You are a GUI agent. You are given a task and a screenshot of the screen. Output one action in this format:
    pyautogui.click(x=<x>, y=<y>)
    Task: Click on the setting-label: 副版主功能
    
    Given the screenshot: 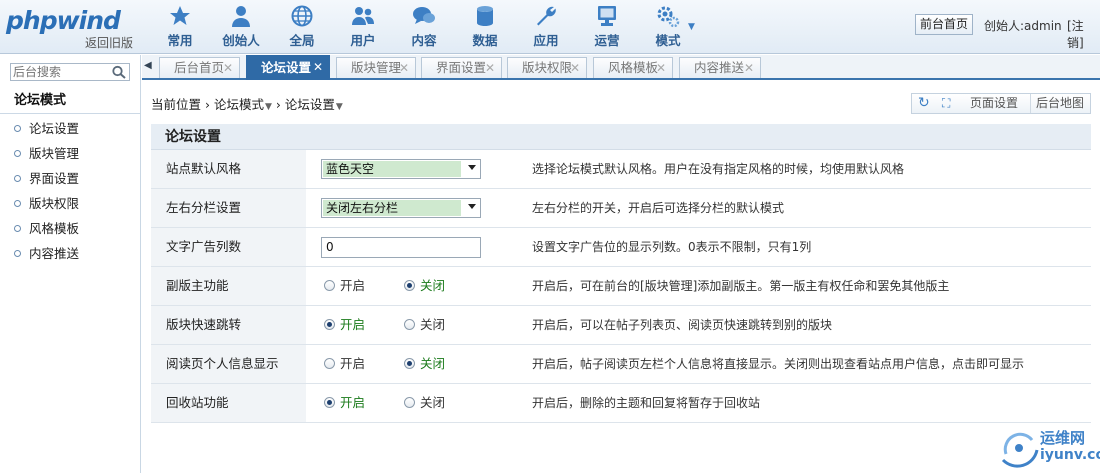 What is the action you would take?
    pyautogui.click(x=228, y=286)
    